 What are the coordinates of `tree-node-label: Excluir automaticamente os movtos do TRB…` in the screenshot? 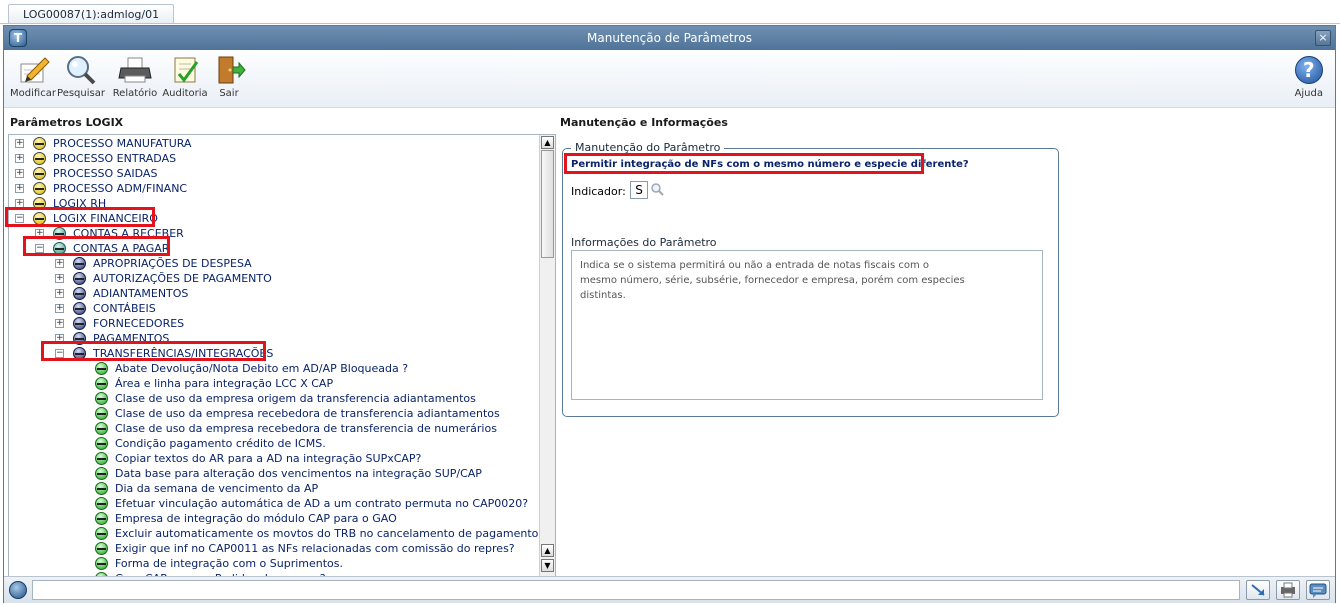 It's located at (330, 533).